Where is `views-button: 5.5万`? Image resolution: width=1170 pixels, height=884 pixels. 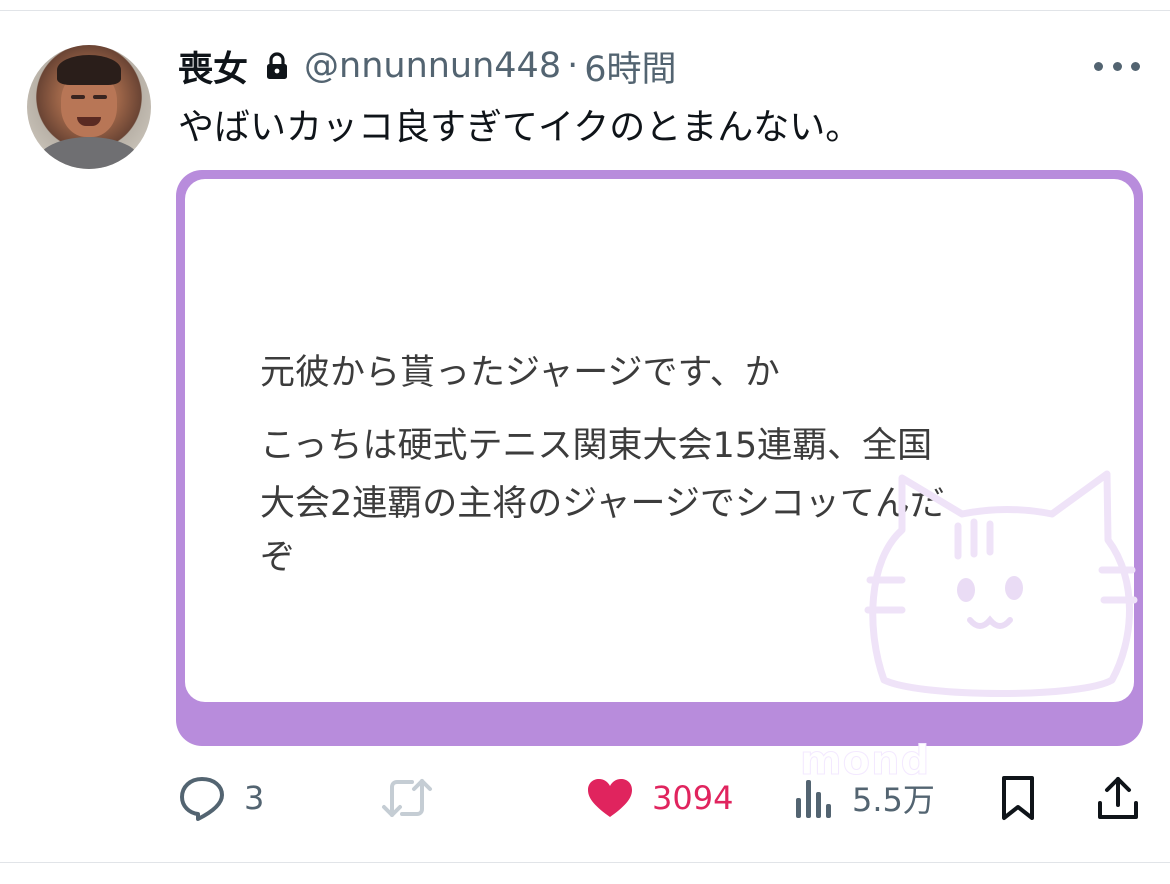 views-button: 5.5万 is located at coordinates (864, 798).